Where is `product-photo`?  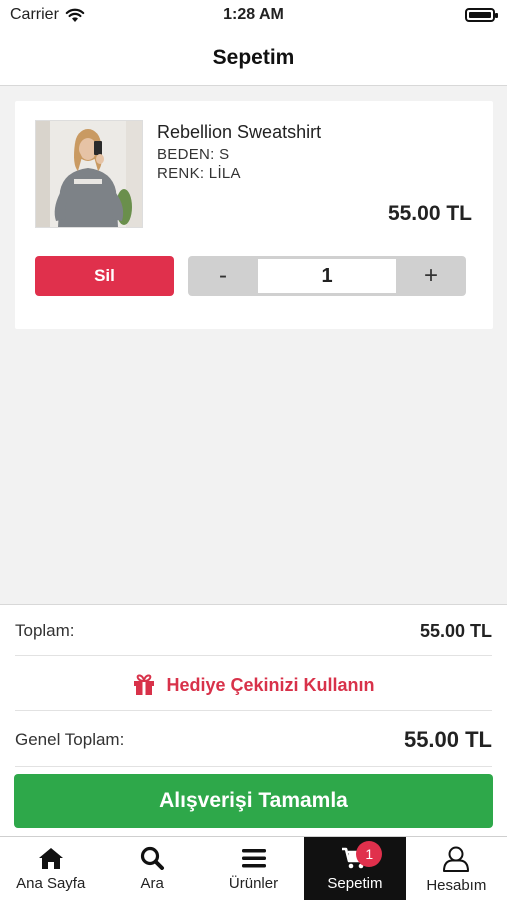
product-photo is located at coordinates (89, 174).